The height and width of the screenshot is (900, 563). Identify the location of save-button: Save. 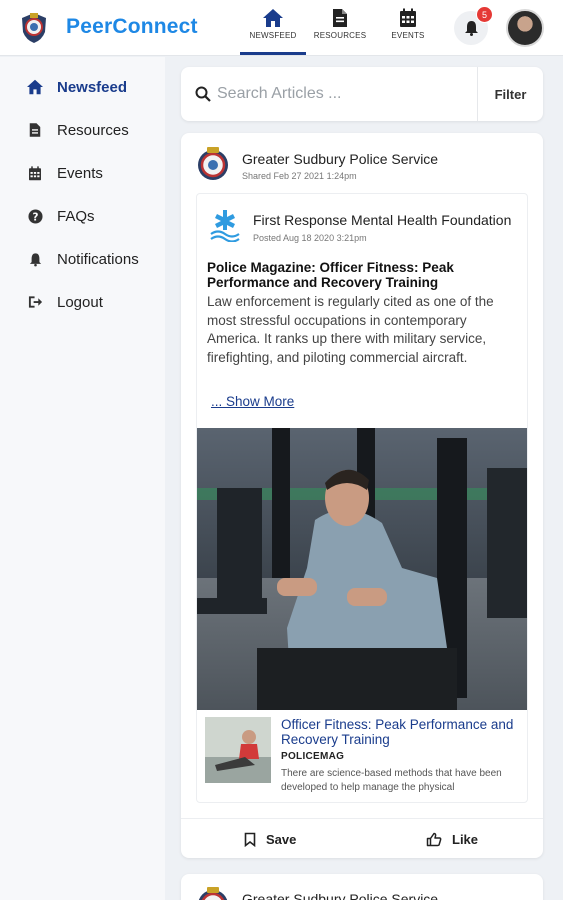
(270, 839).